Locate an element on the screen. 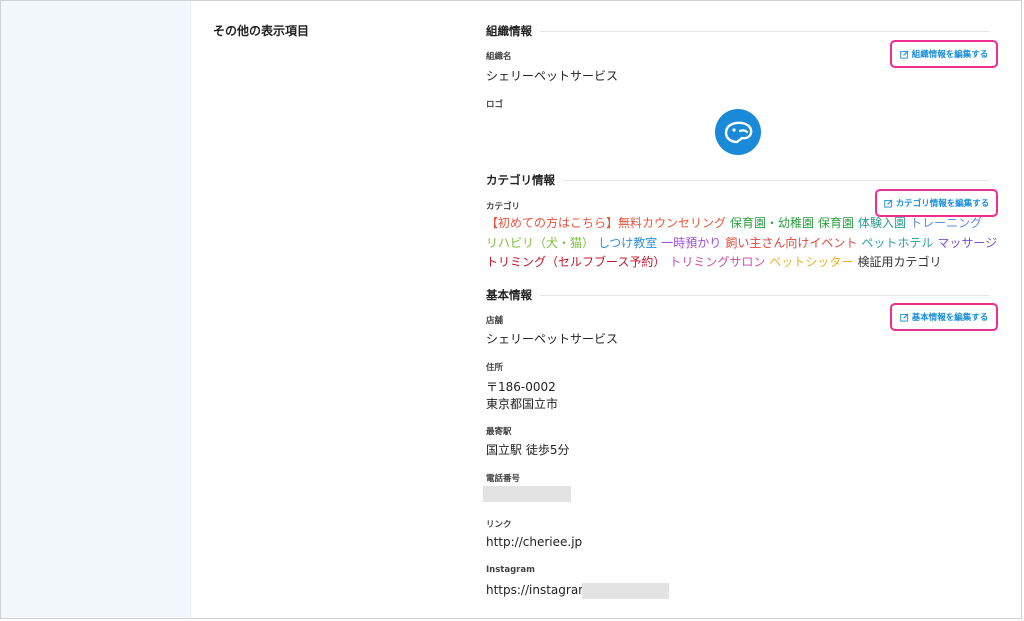 The height and width of the screenshot is (621, 1024). edit-basic-button: 基本情報を編集する is located at coordinates (944, 317).